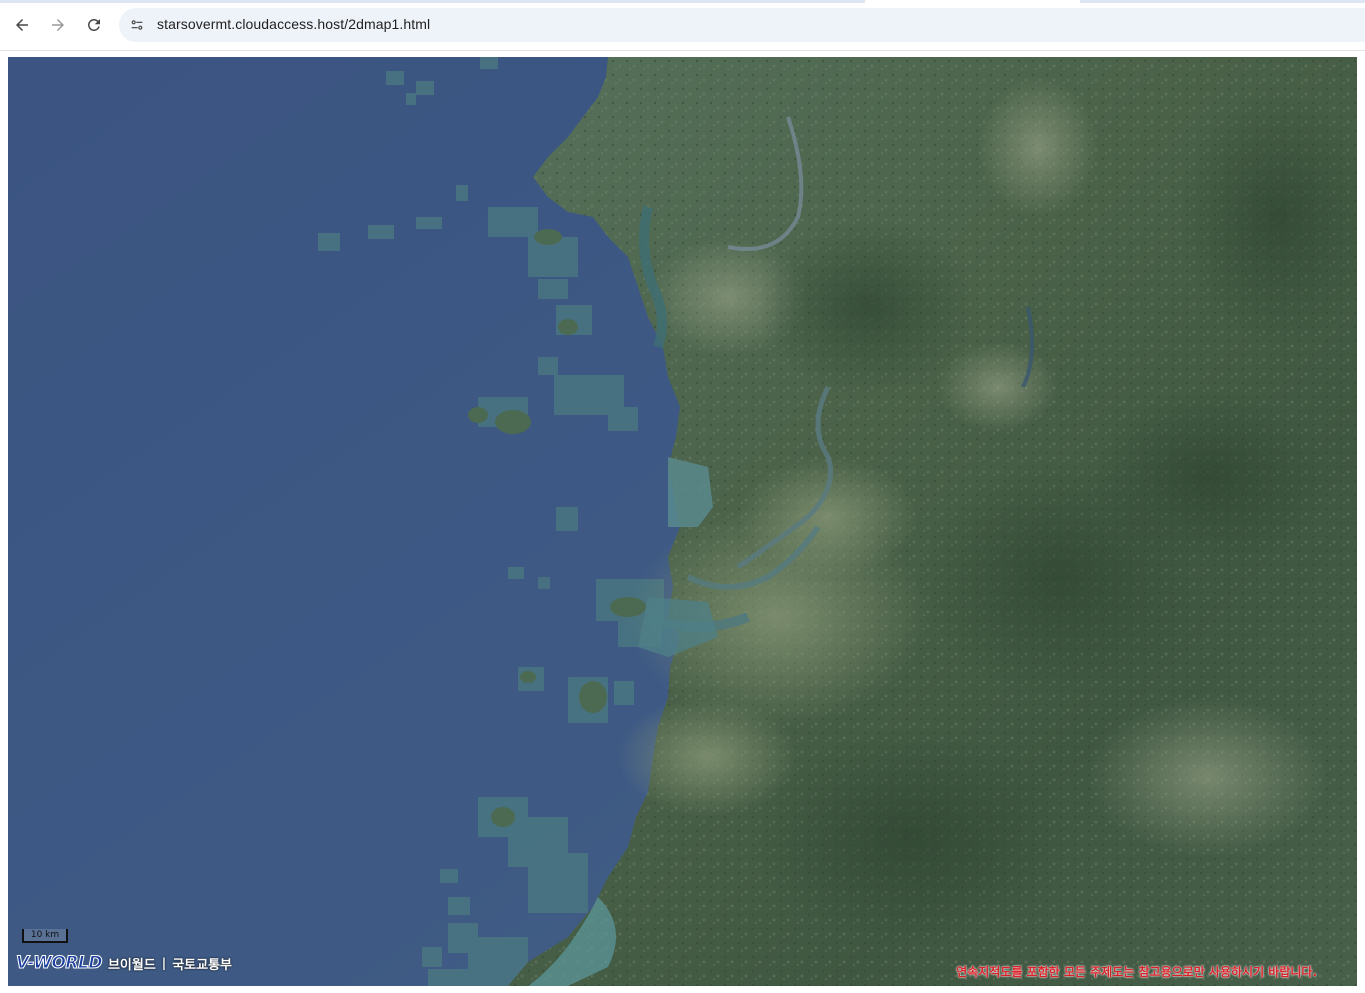 The height and width of the screenshot is (993, 1365). I want to click on map-notice: 연속지적도를 포함한 모든 주제도는 참고용으로만 사용하시기 바랍니다., so click(1136, 972).